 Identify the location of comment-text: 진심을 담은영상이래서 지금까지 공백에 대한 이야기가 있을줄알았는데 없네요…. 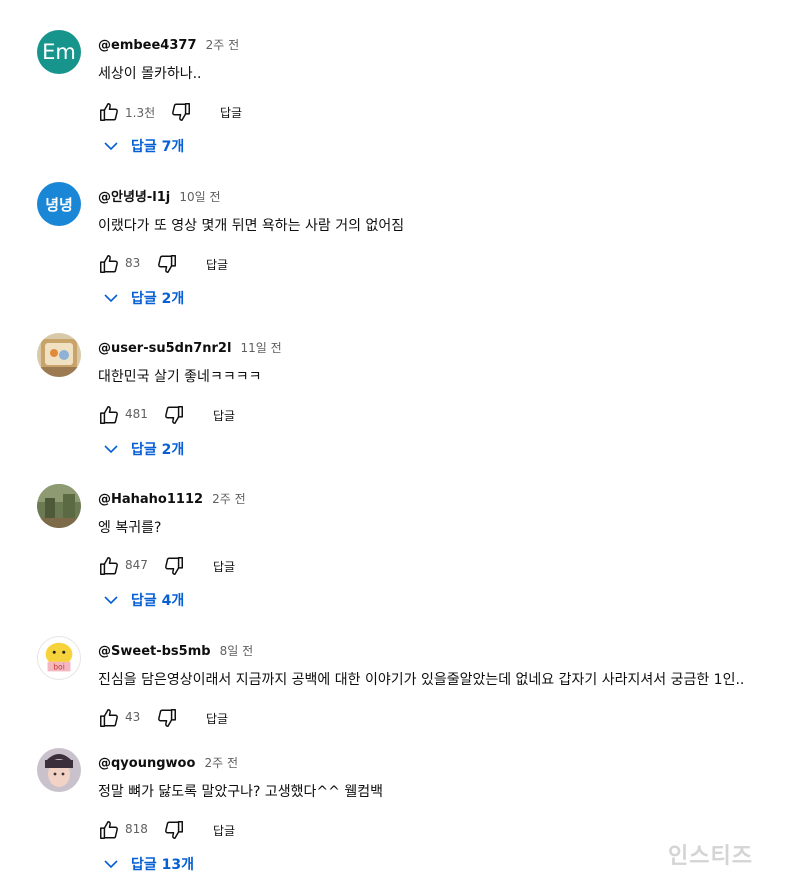
(421, 680).